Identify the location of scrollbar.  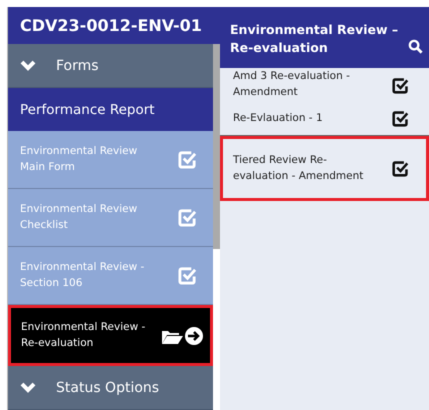
(216, 146).